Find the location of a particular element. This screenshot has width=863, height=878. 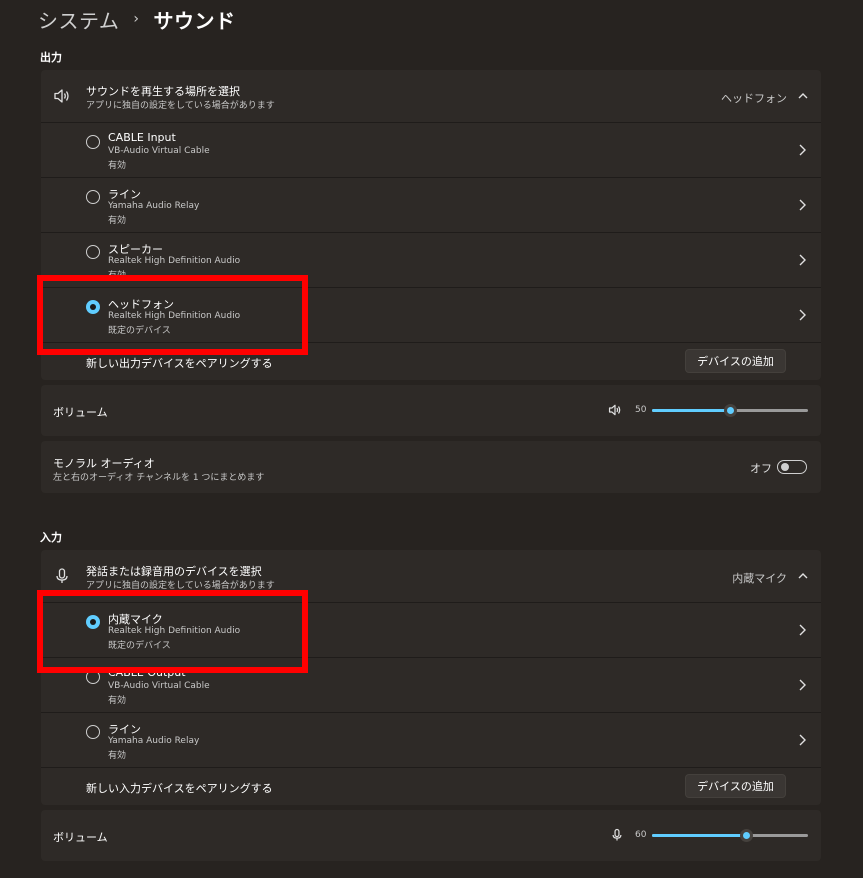

output-device-item: CABLE Input VB-Audio Virtual Cable 有効 is located at coordinates (431, 150).